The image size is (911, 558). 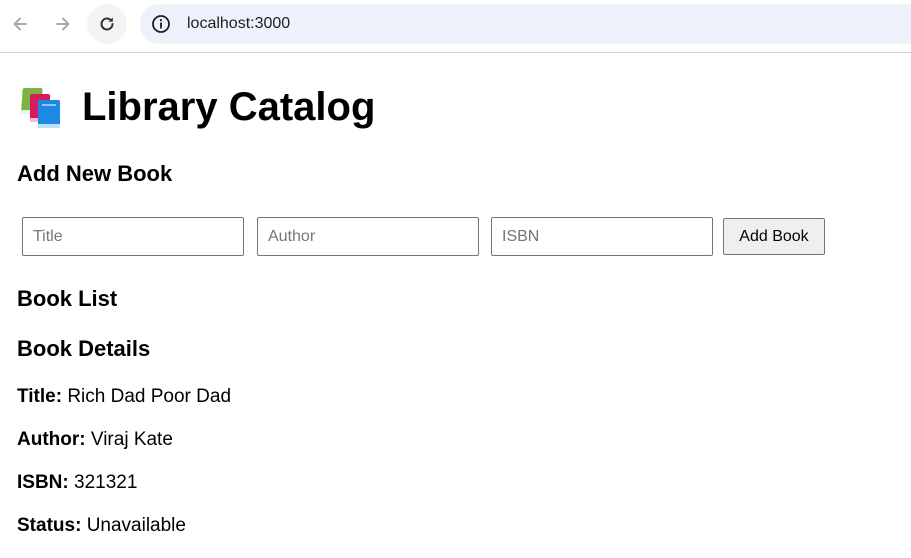 I want to click on add-book-heading: Add New Book, so click(x=95, y=173).